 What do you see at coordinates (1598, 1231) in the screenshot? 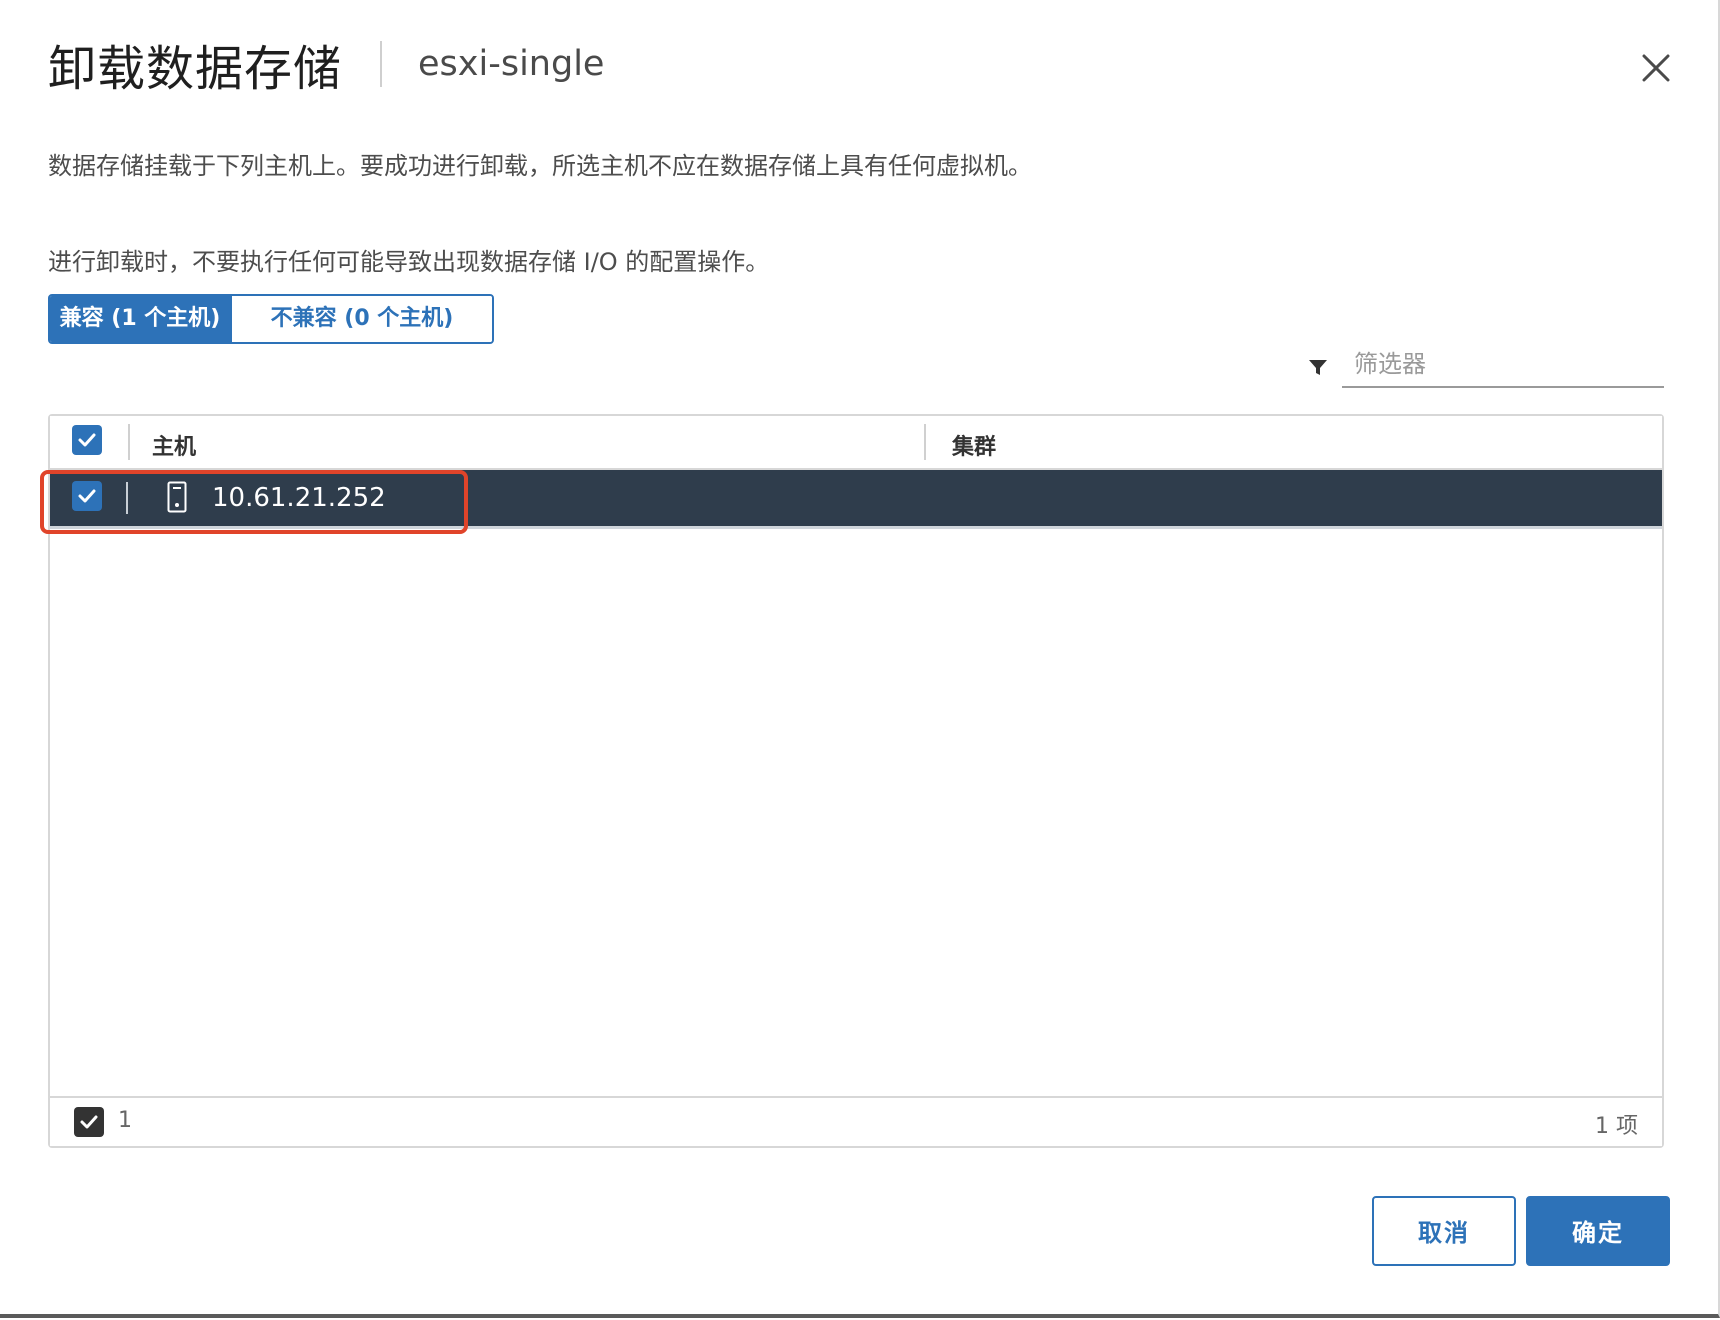
I see `ok-button: 确定` at bounding box center [1598, 1231].